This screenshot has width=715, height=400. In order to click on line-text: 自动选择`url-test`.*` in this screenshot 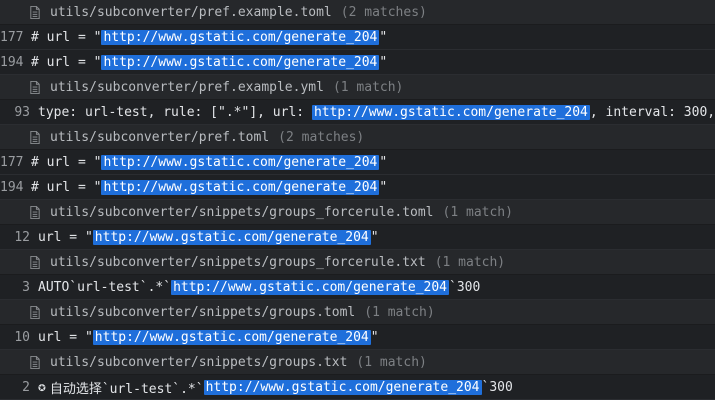, I will do `click(126, 389)`.